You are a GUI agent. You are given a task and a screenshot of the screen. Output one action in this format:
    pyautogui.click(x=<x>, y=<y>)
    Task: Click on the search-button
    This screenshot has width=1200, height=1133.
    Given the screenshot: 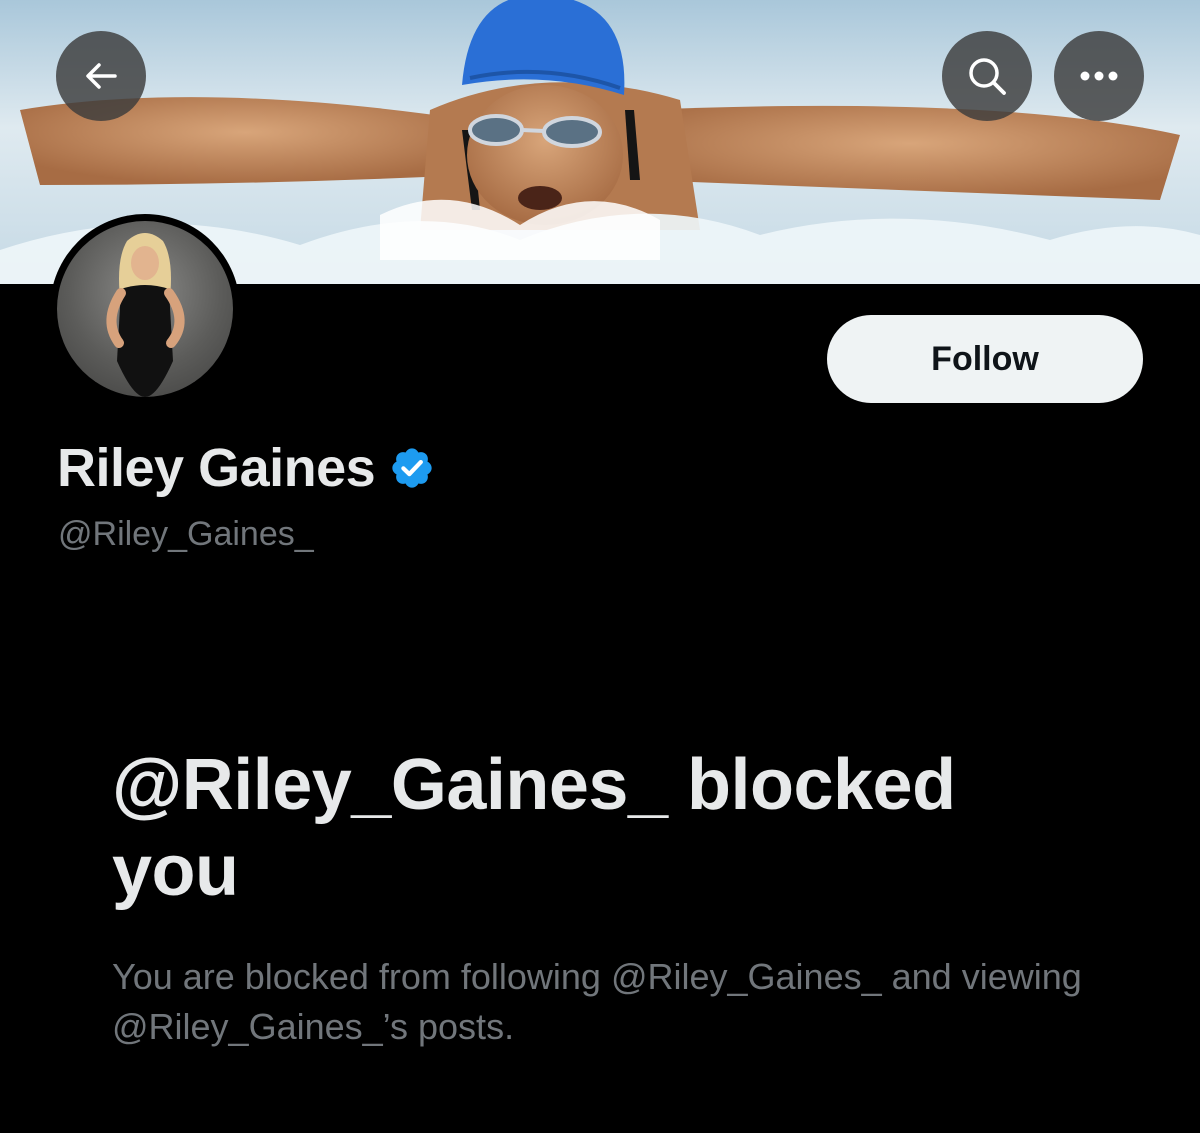 What is the action you would take?
    pyautogui.click(x=987, y=76)
    